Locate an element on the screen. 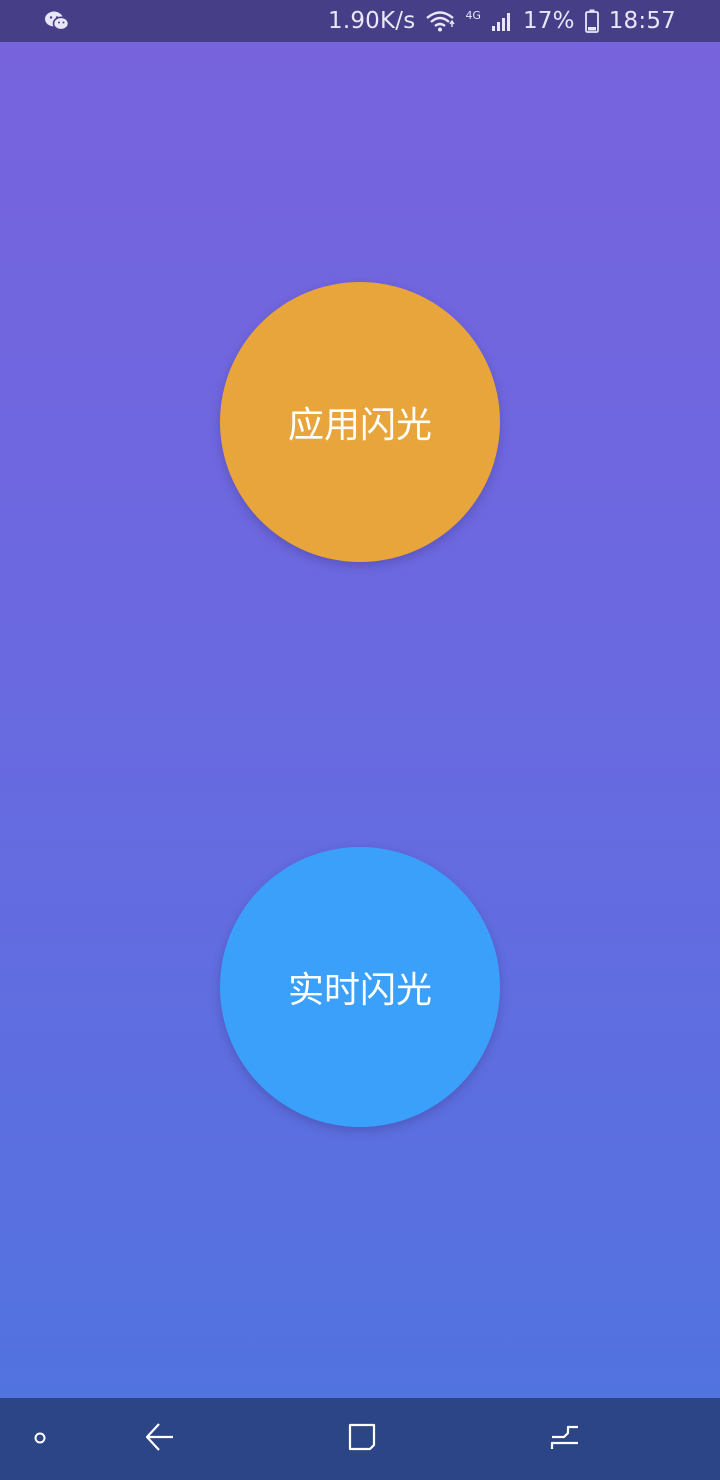 The width and height of the screenshot is (720, 1480). status-left is located at coordinates (57, 21).